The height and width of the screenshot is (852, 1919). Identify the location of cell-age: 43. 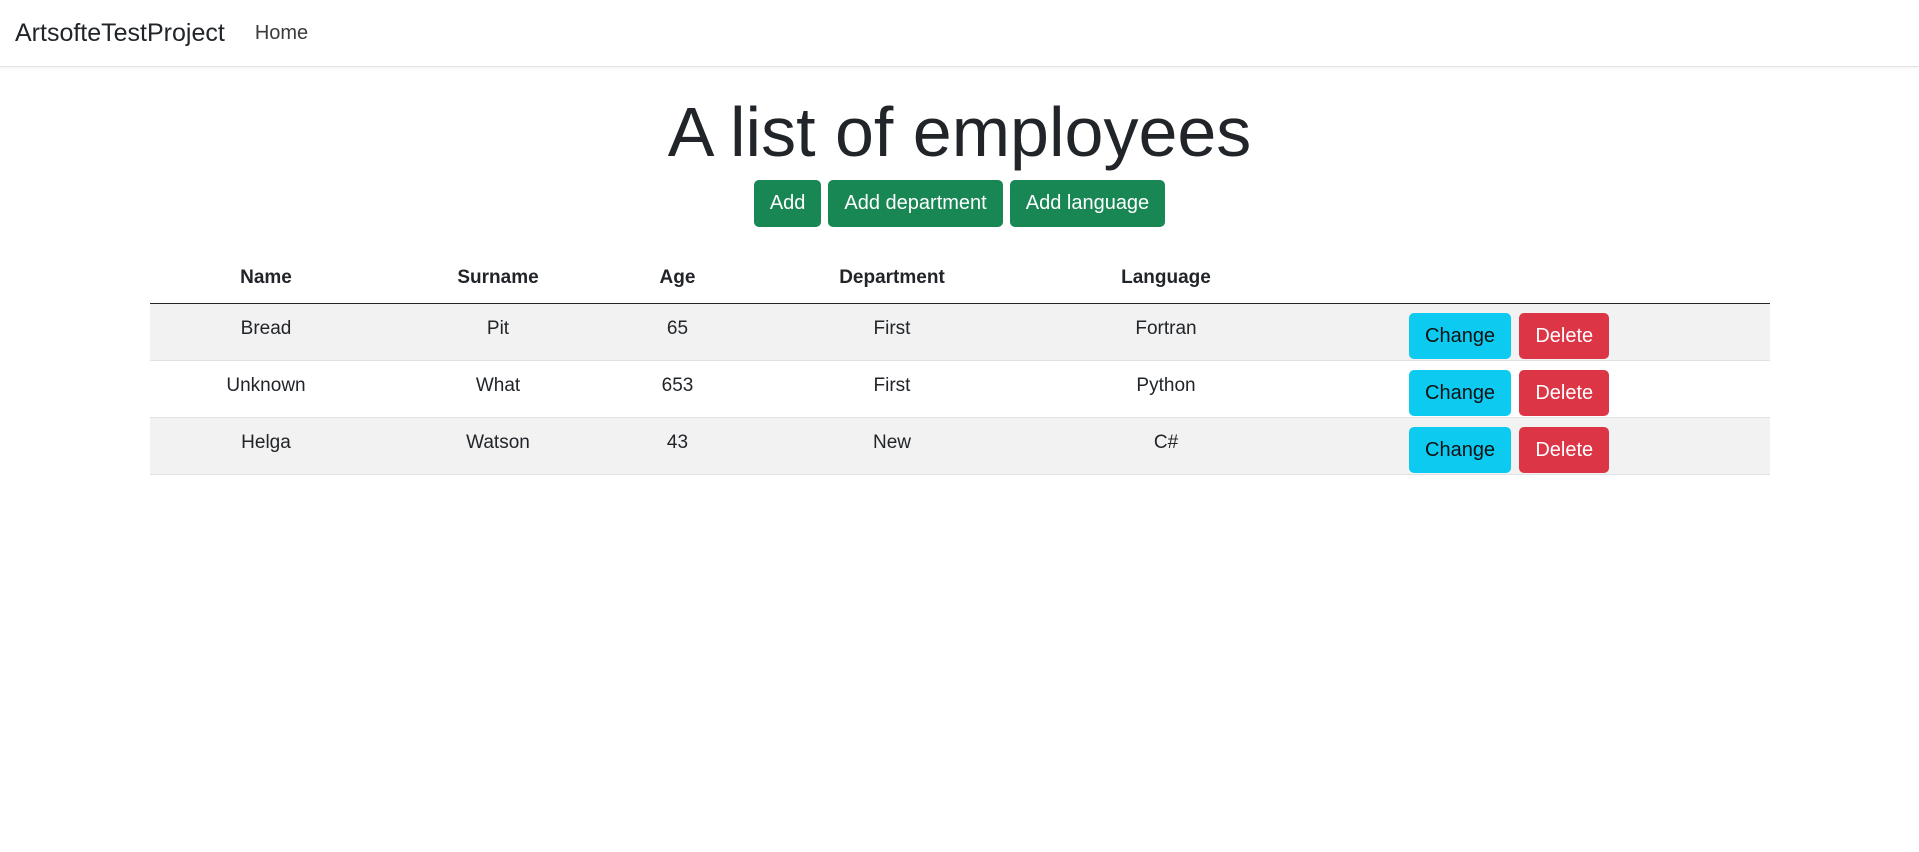
(677, 446).